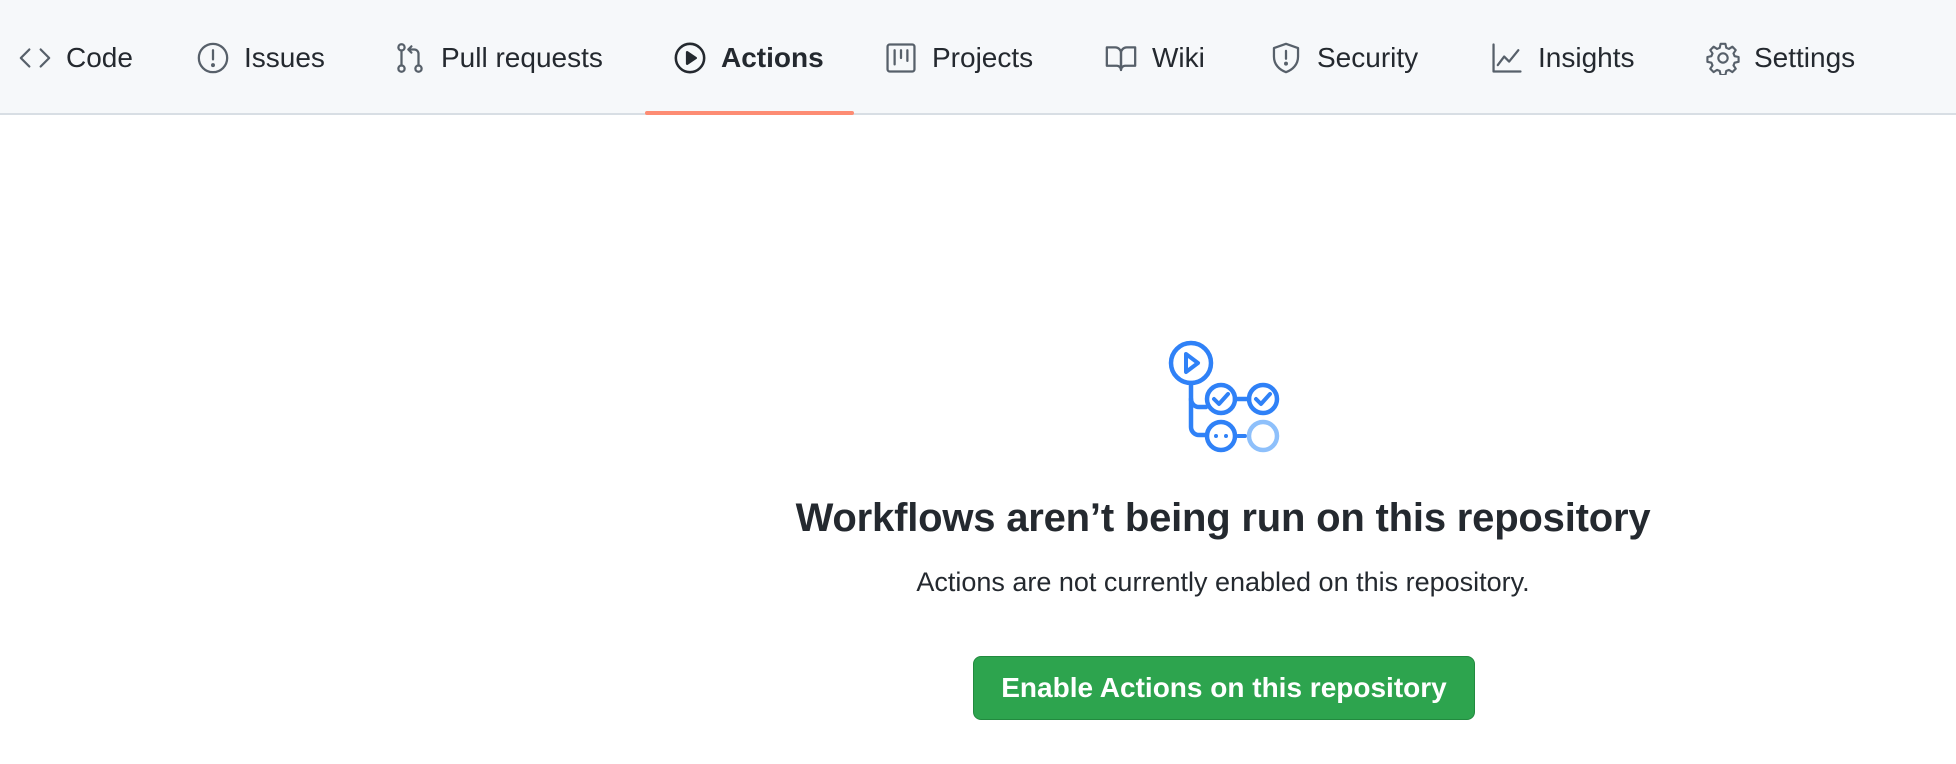 The width and height of the screenshot is (1956, 764). I want to click on enable-actions-button: Enable Actions on this repository, so click(1224, 688).